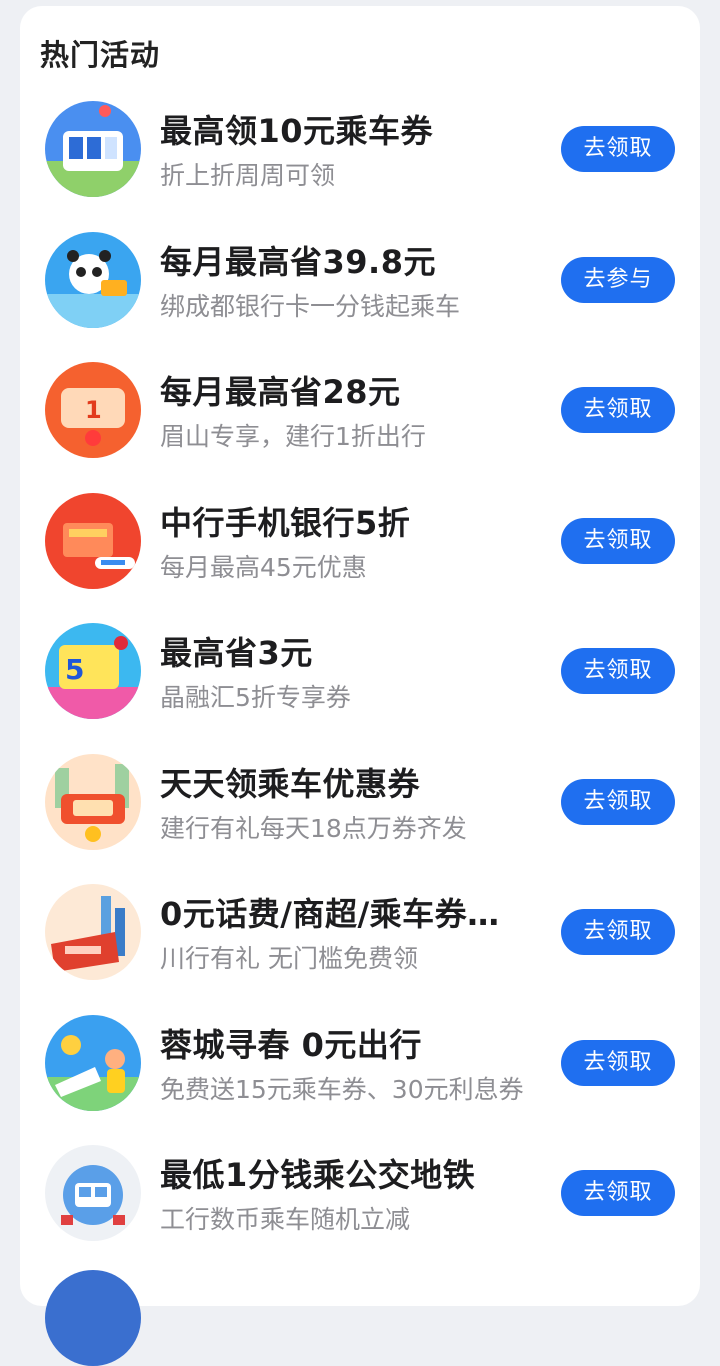  What do you see at coordinates (297, 131) in the screenshot?
I see `activity-title: 最高领10元乘车券` at bounding box center [297, 131].